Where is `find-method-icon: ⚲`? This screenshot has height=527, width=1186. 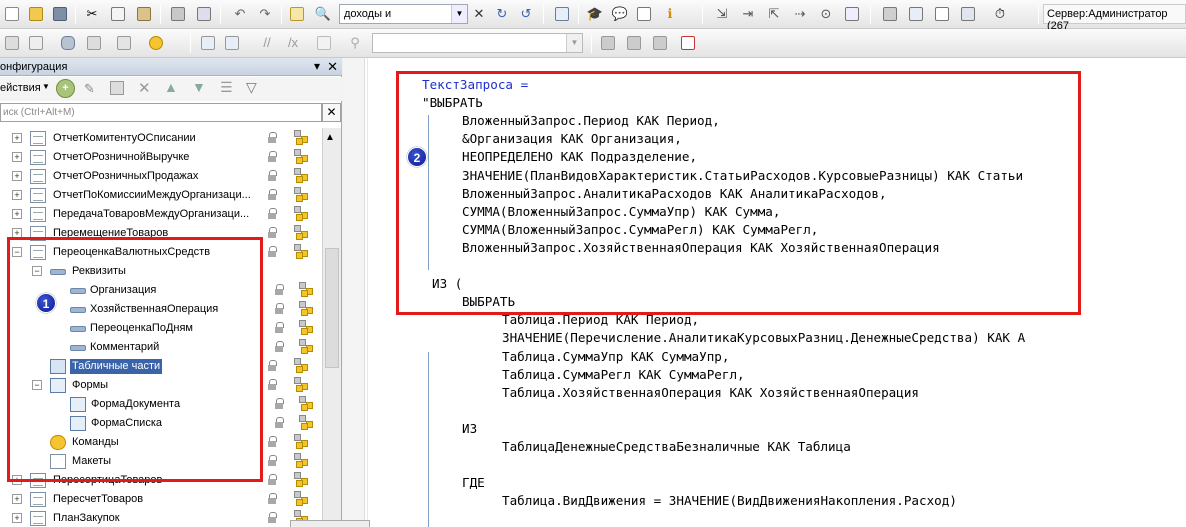 find-method-icon: ⚲ is located at coordinates (355, 43).